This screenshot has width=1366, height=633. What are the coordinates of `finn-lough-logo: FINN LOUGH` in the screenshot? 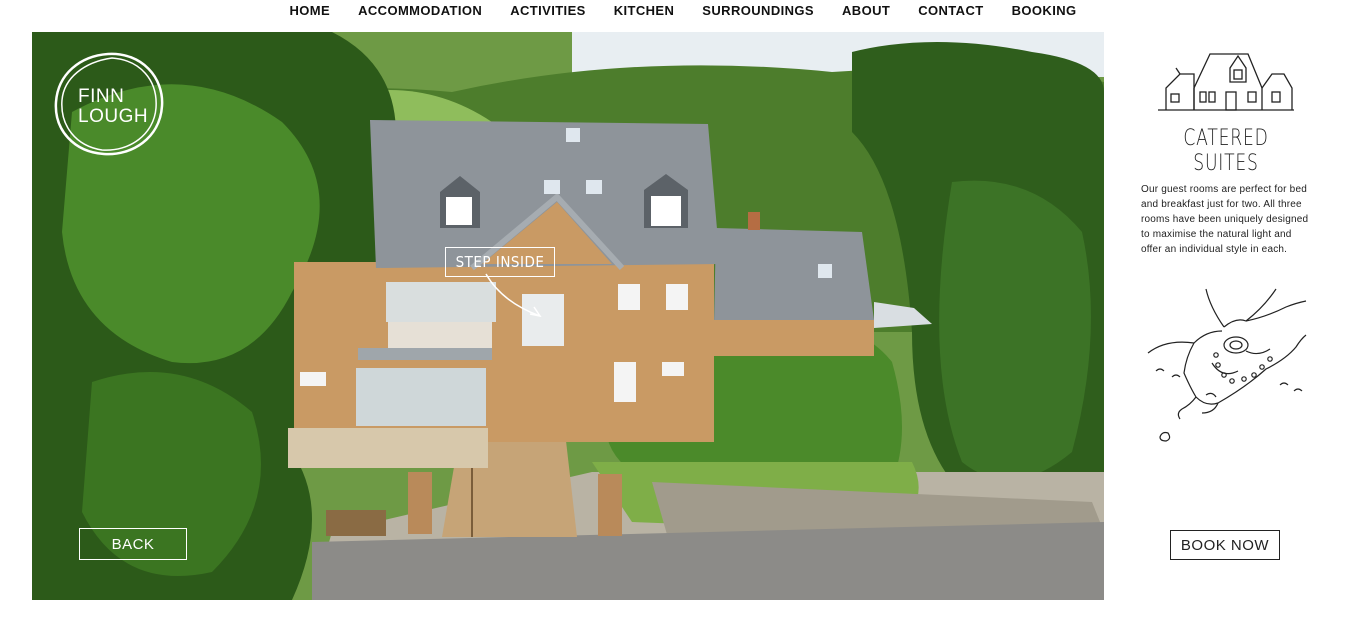 It's located at (108, 104).